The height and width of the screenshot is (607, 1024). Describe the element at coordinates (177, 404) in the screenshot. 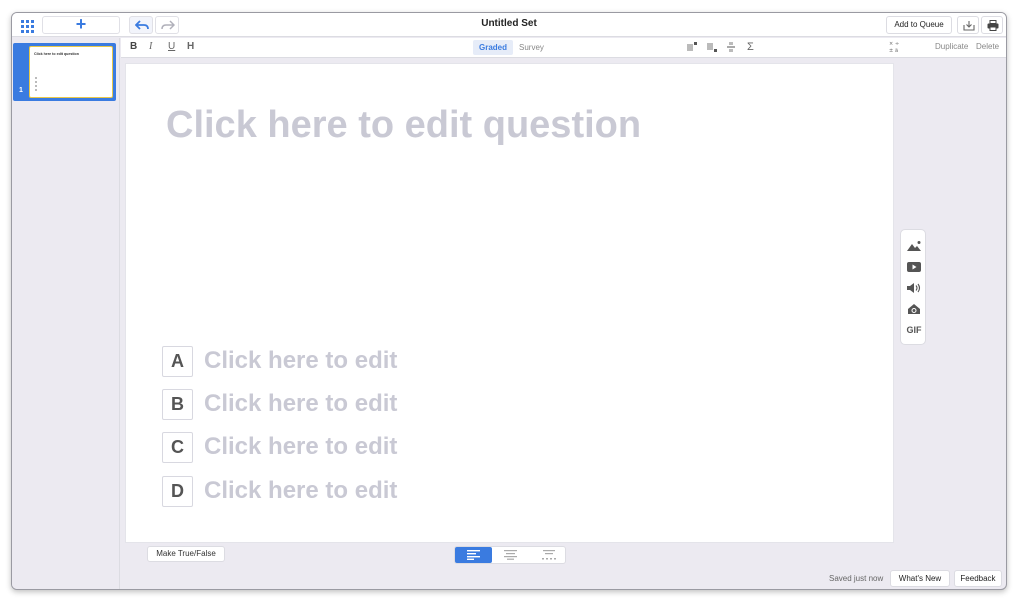

I see `answer-letter: B` at that location.